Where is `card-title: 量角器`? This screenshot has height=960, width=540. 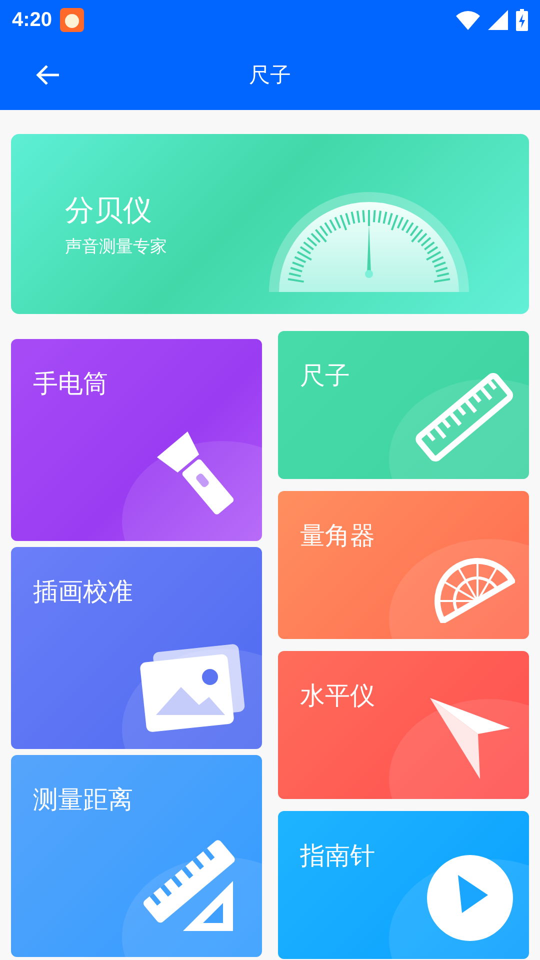
card-title: 量角器 is located at coordinates (337, 536).